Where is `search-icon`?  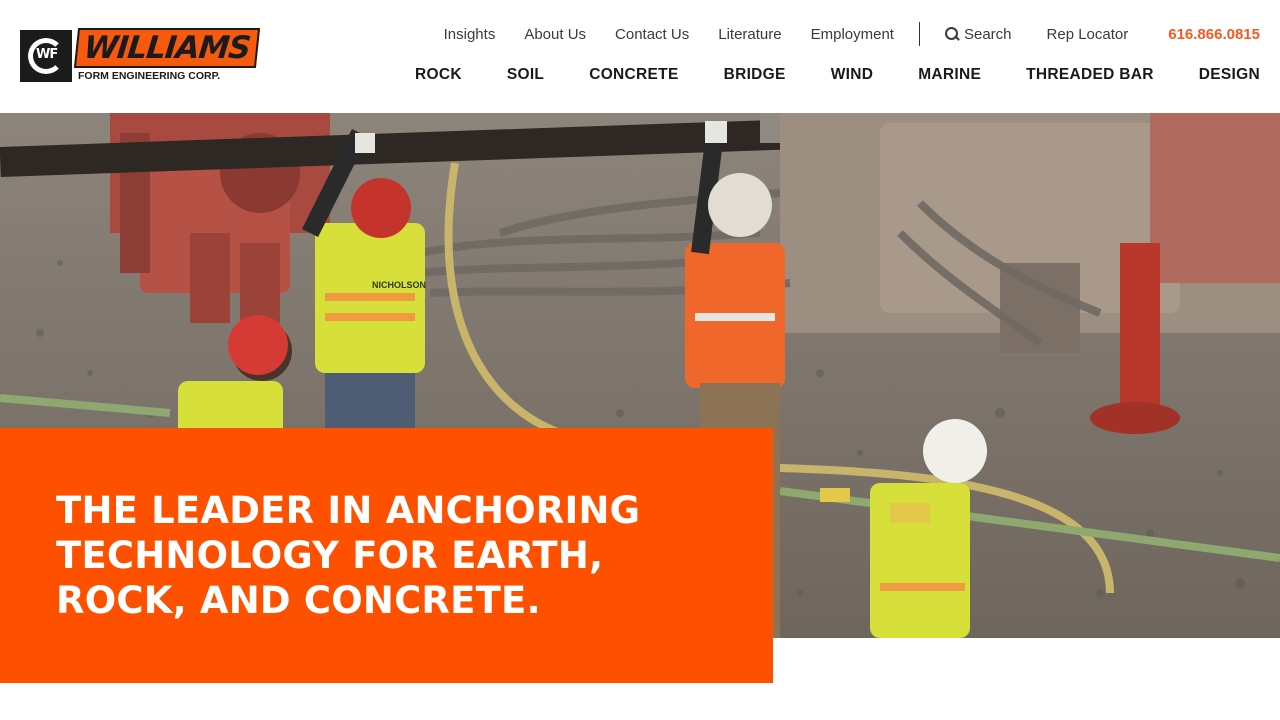
search-icon is located at coordinates (951, 34).